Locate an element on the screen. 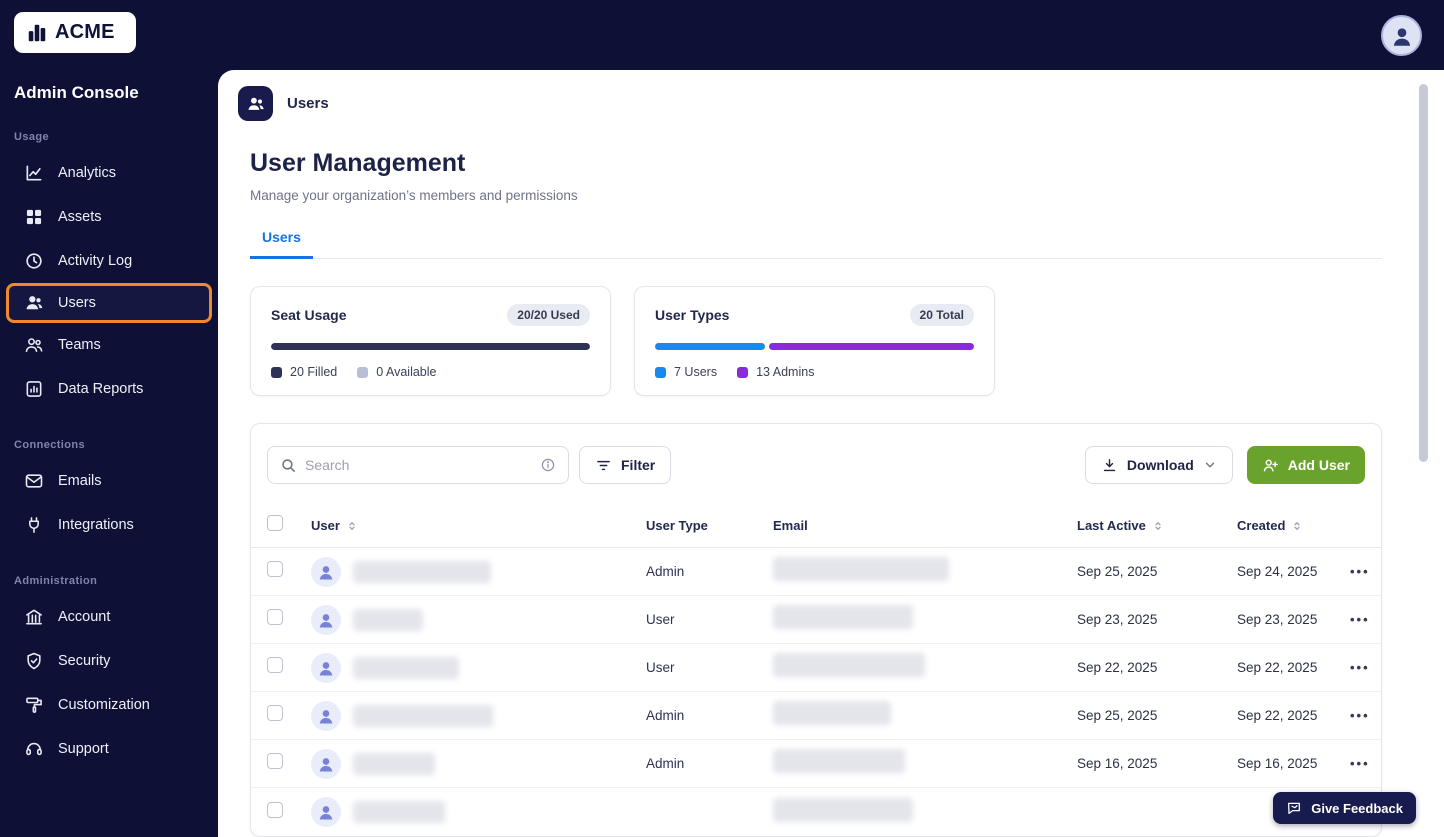 The width and height of the screenshot is (1444, 837). sidebar-item-activity-log: Activity Log is located at coordinates (109, 261).